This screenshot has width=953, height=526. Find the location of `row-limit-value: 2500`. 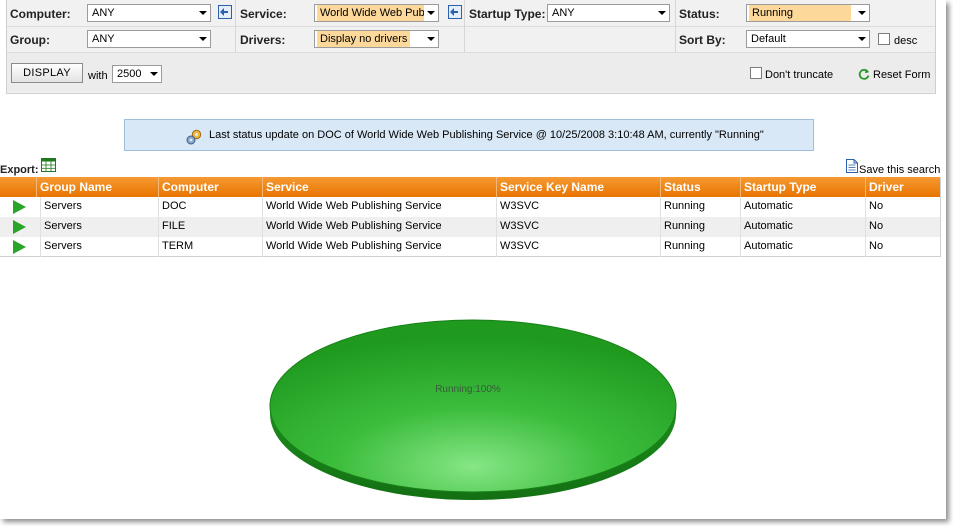

row-limit-value: 2500 is located at coordinates (129, 74).